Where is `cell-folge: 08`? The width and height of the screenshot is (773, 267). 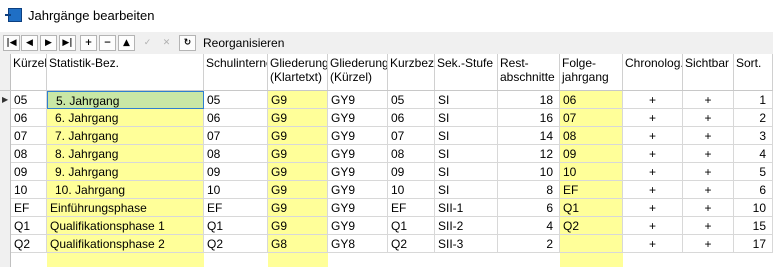
cell-folge: 08 is located at coordinates (591, 136).